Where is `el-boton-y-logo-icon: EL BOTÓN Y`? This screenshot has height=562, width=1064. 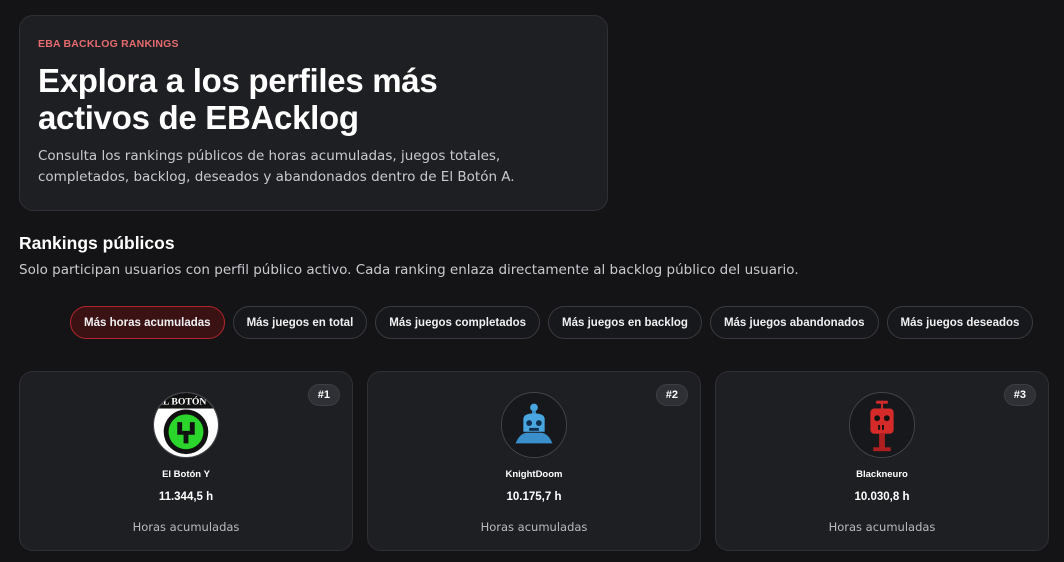 el-boton-y-logo-icon: EL BOTÓN Y is located at coordinates (186, 425).